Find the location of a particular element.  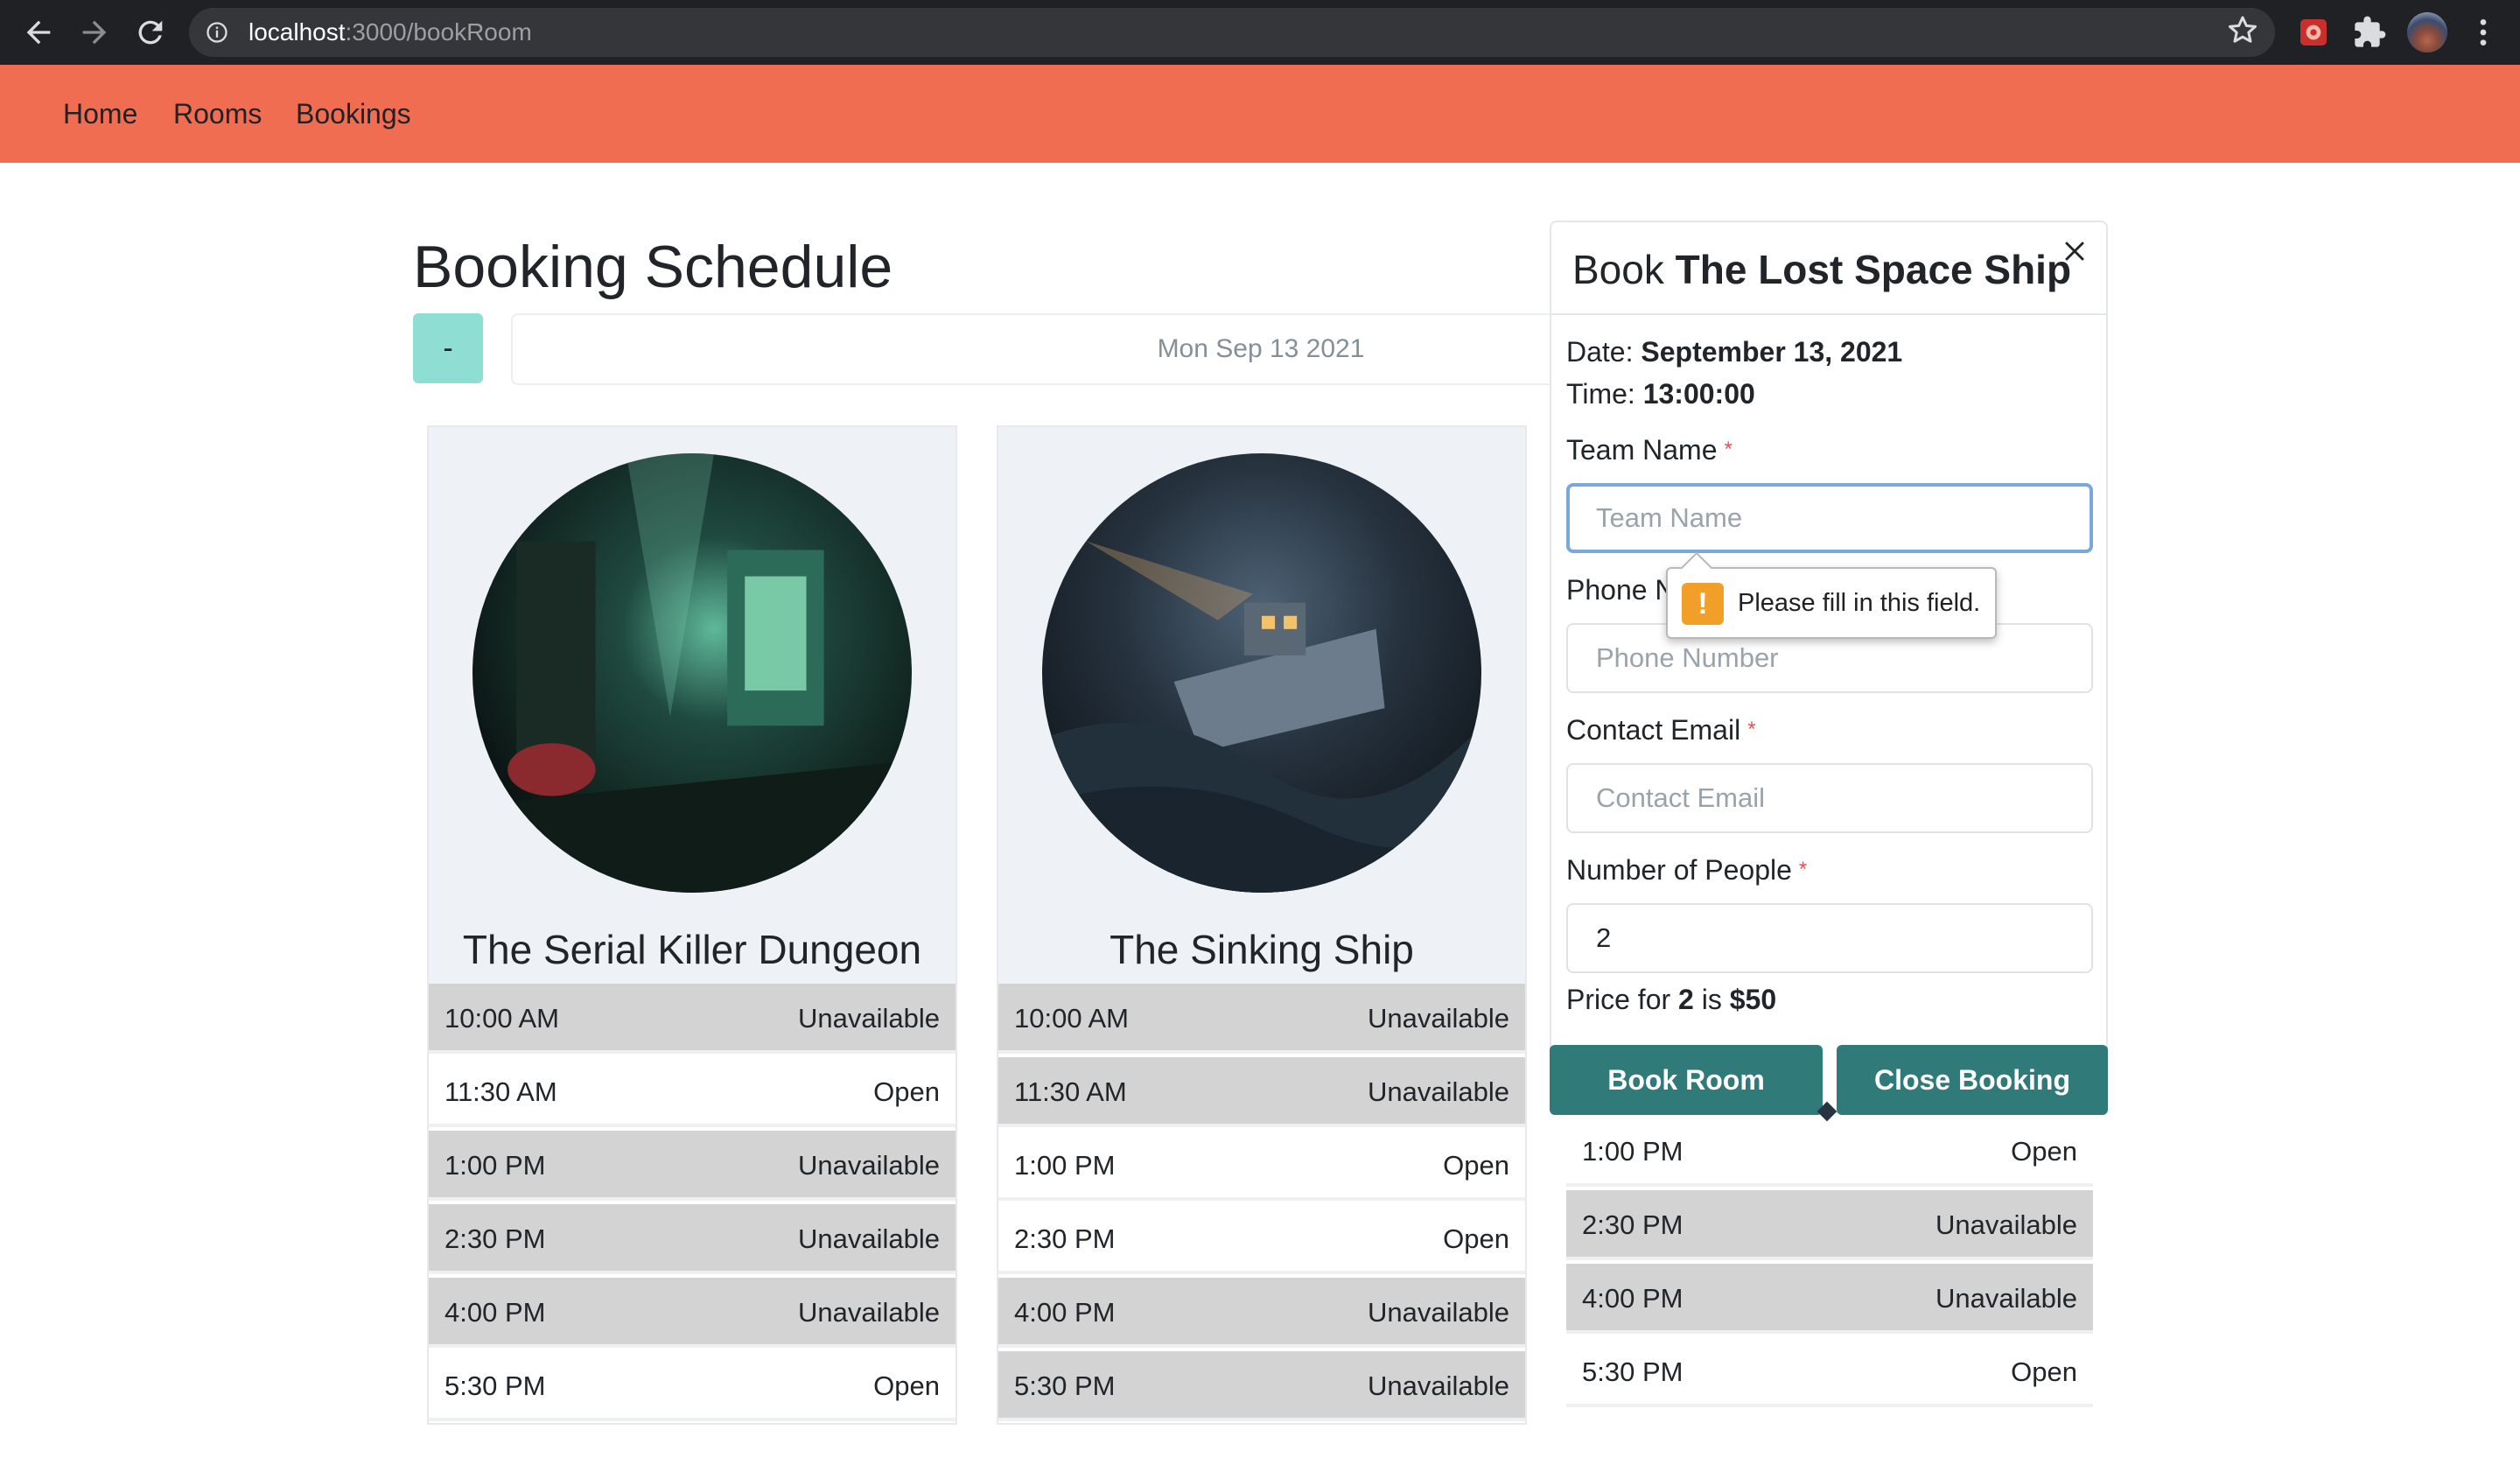

extensions-puzzle-icon is located at coordinates (2369, 32).